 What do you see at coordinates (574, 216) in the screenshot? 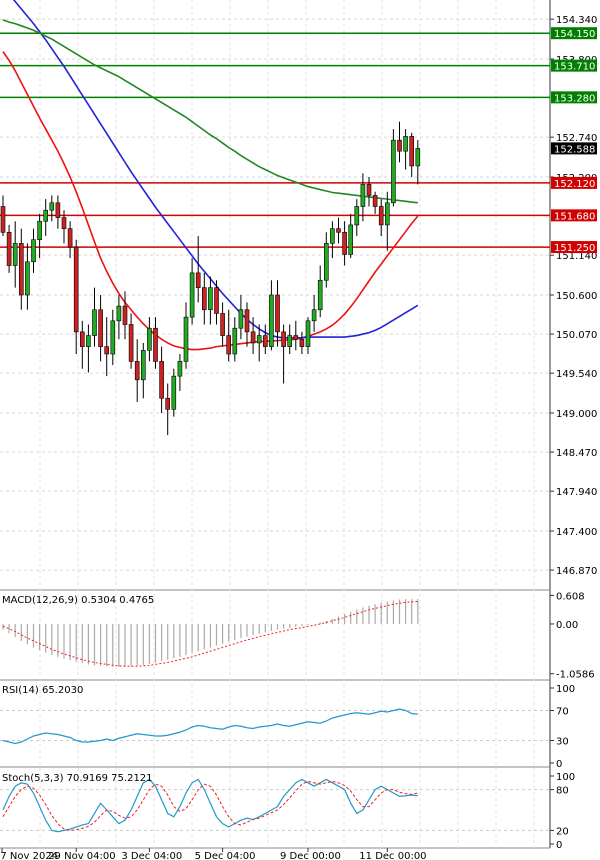
I see `level-tag-label: 151.680` at bounding box center [574, 216].